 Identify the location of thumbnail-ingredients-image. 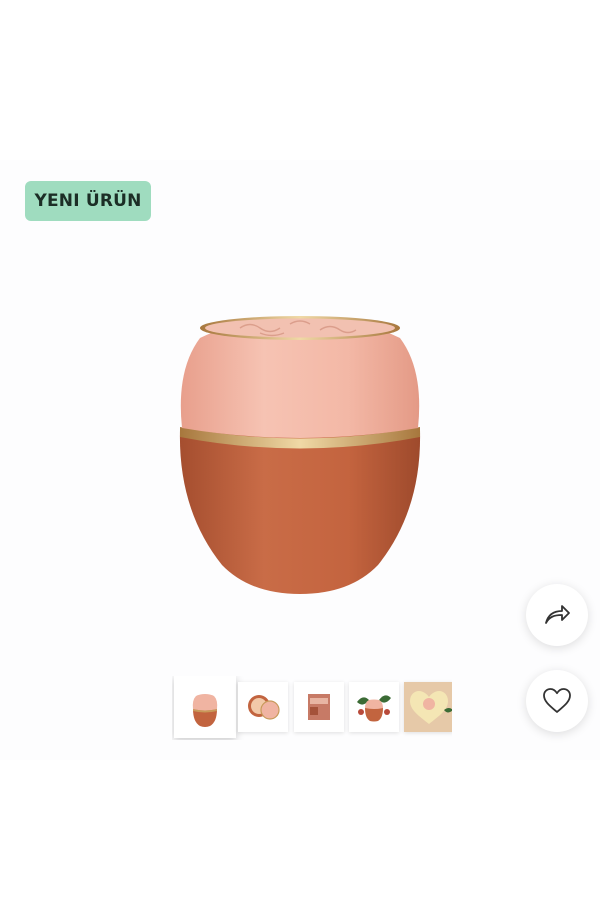
(374, 707).